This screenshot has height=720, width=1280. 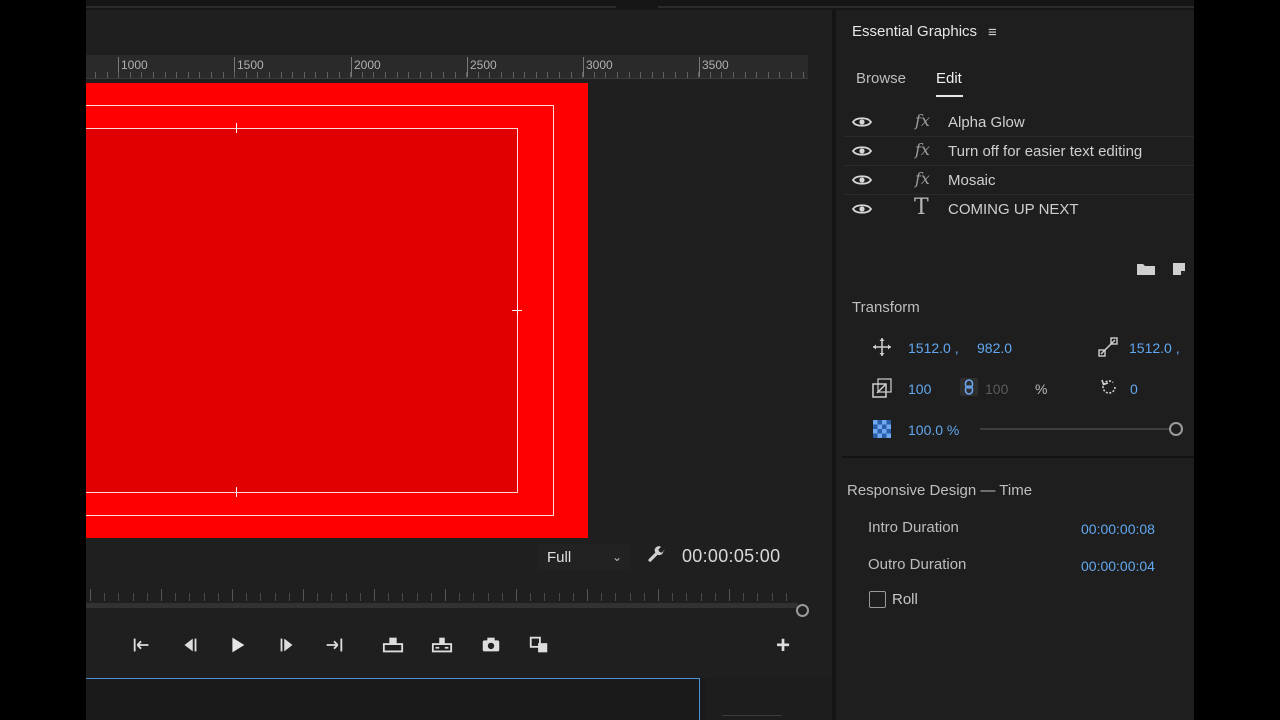 What do you see at coordinates (447, 601) in the screenshot?
I see `time-scrub-bar` at bounding box center [447, 601].